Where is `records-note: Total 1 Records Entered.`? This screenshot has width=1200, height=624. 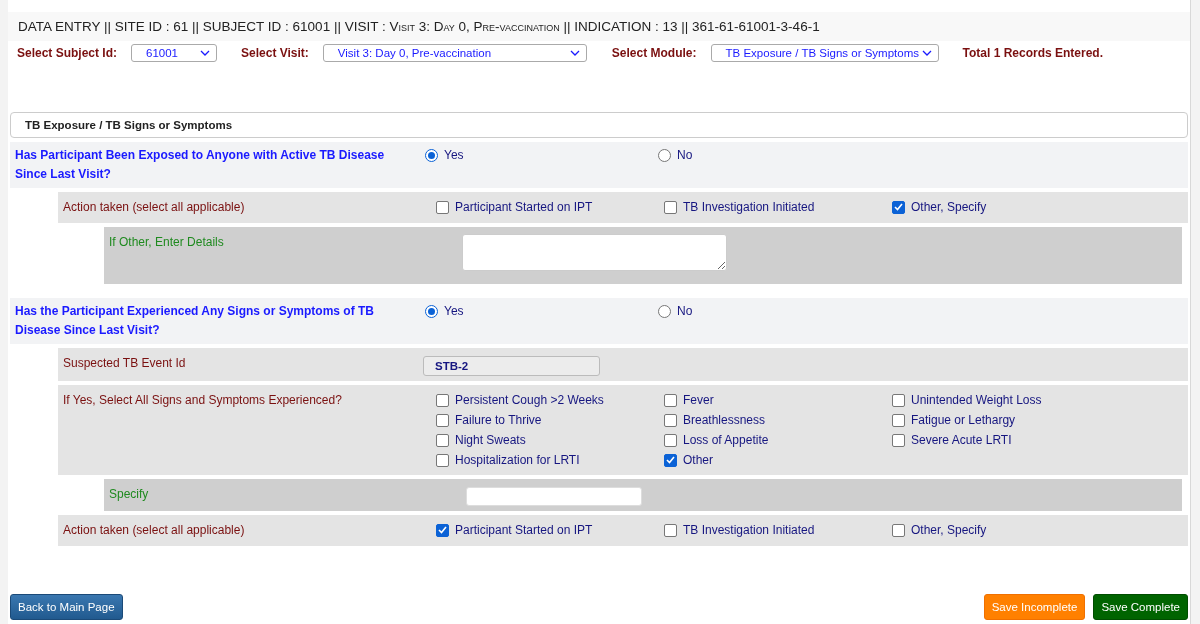 records-note: Total 1 Records Entered. is located at coordinates (1032, 53).